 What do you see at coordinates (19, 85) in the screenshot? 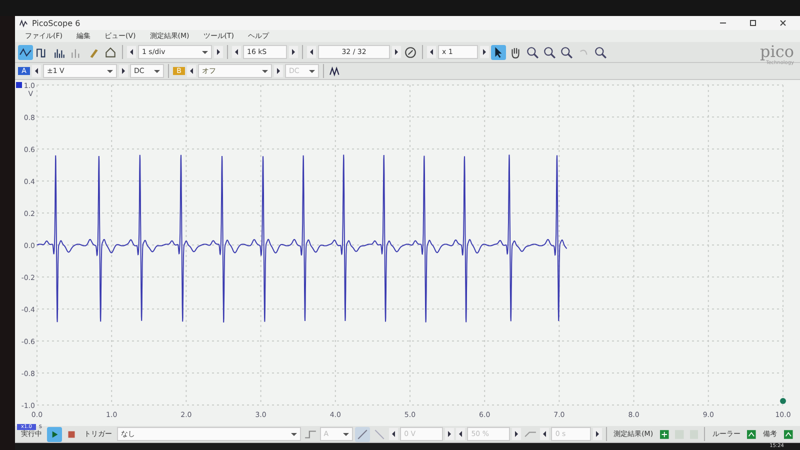
I see `channel-marker` at bounding box center [19, 85].